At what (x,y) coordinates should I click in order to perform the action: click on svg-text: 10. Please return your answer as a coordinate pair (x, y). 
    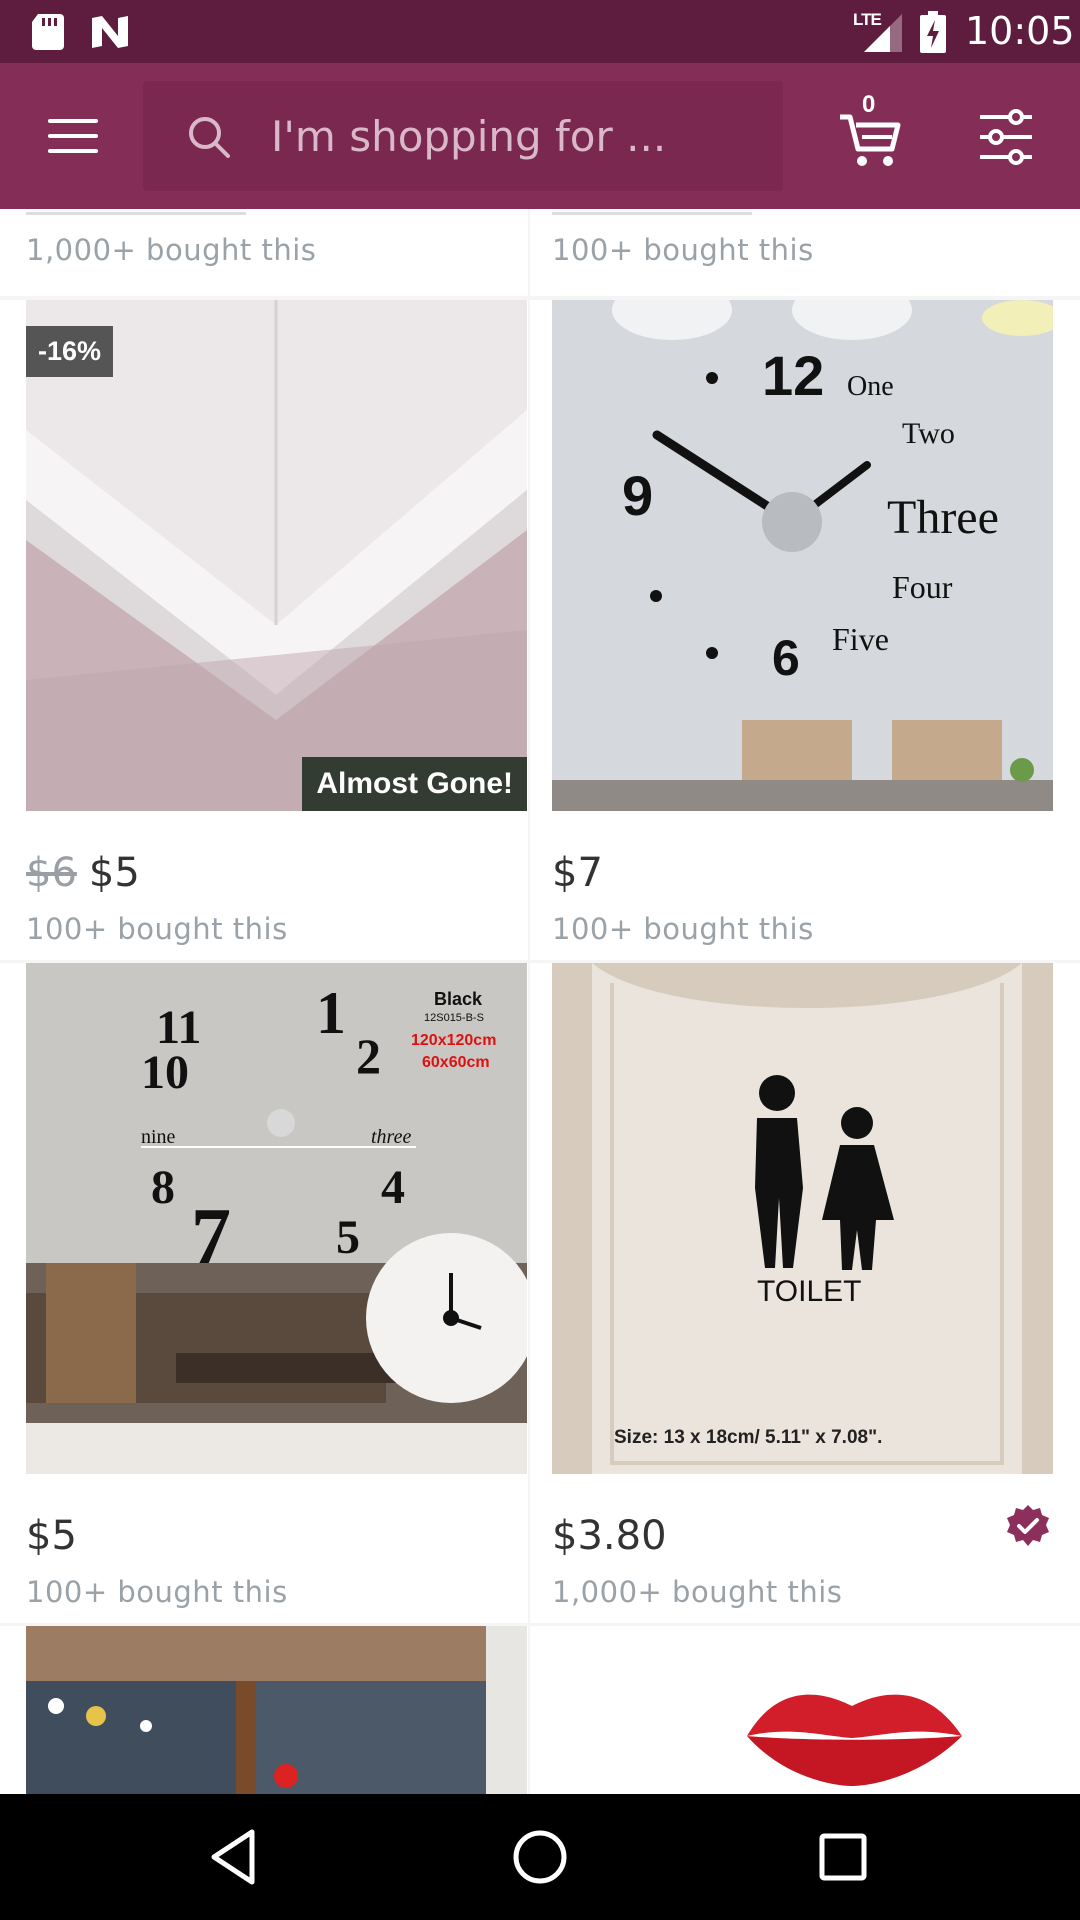
    Looking at the image, I should click on (165, 1072).